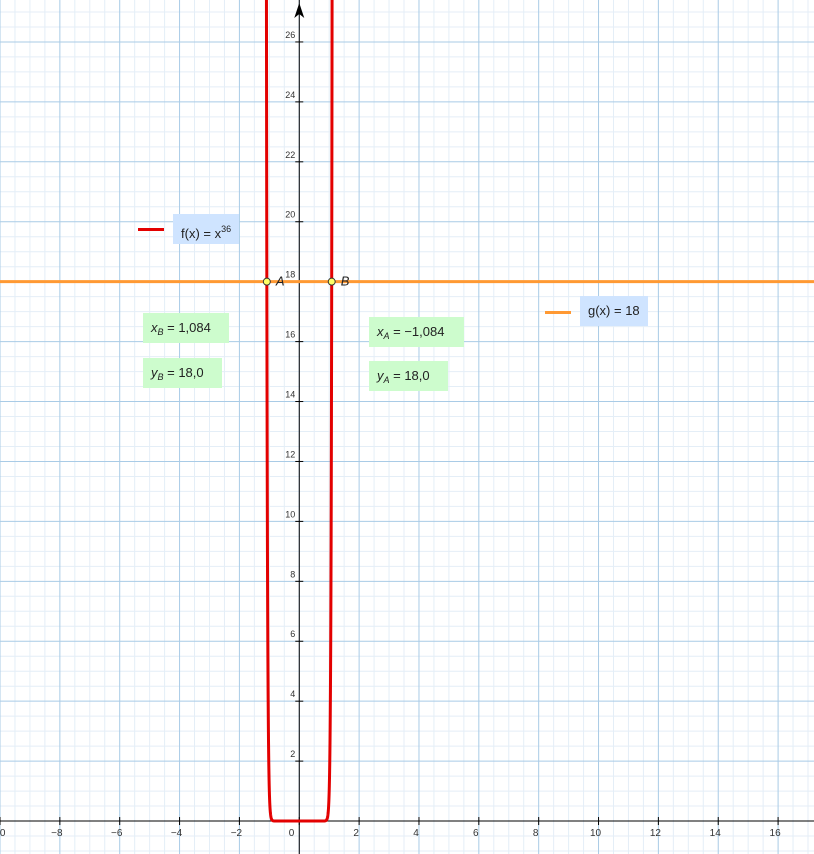 The image size is (814, 854). I want to click on x-tick-label: −6, so click(117, 833).